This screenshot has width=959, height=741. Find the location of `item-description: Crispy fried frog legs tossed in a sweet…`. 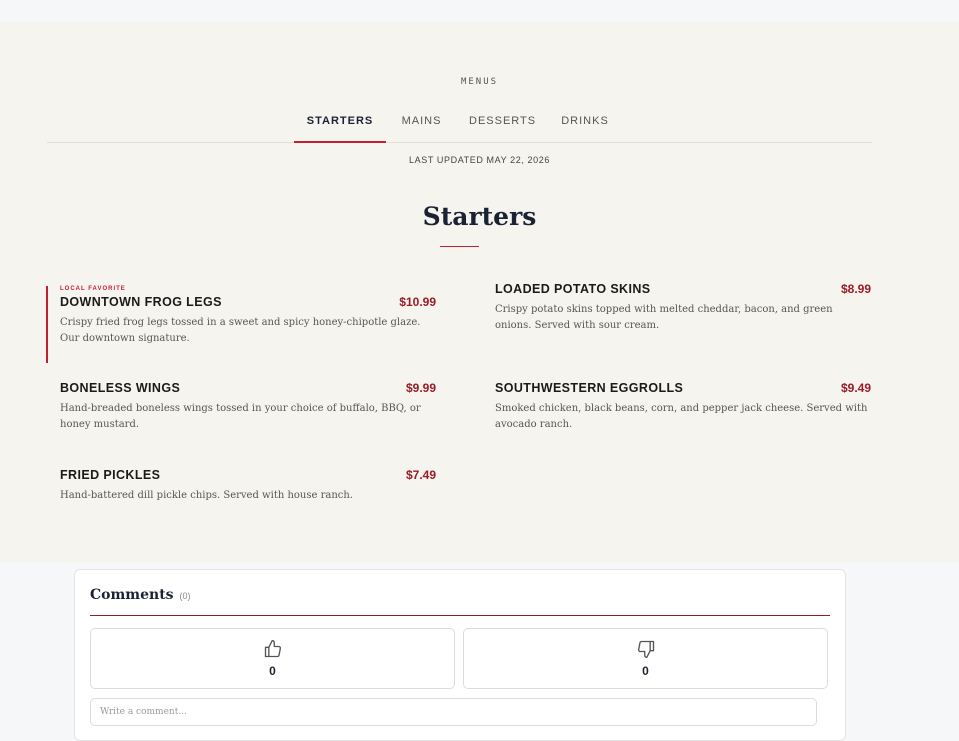

item-description: Crispy fried frog legs tossed in a sweet… is located at coordinates (240, 330).